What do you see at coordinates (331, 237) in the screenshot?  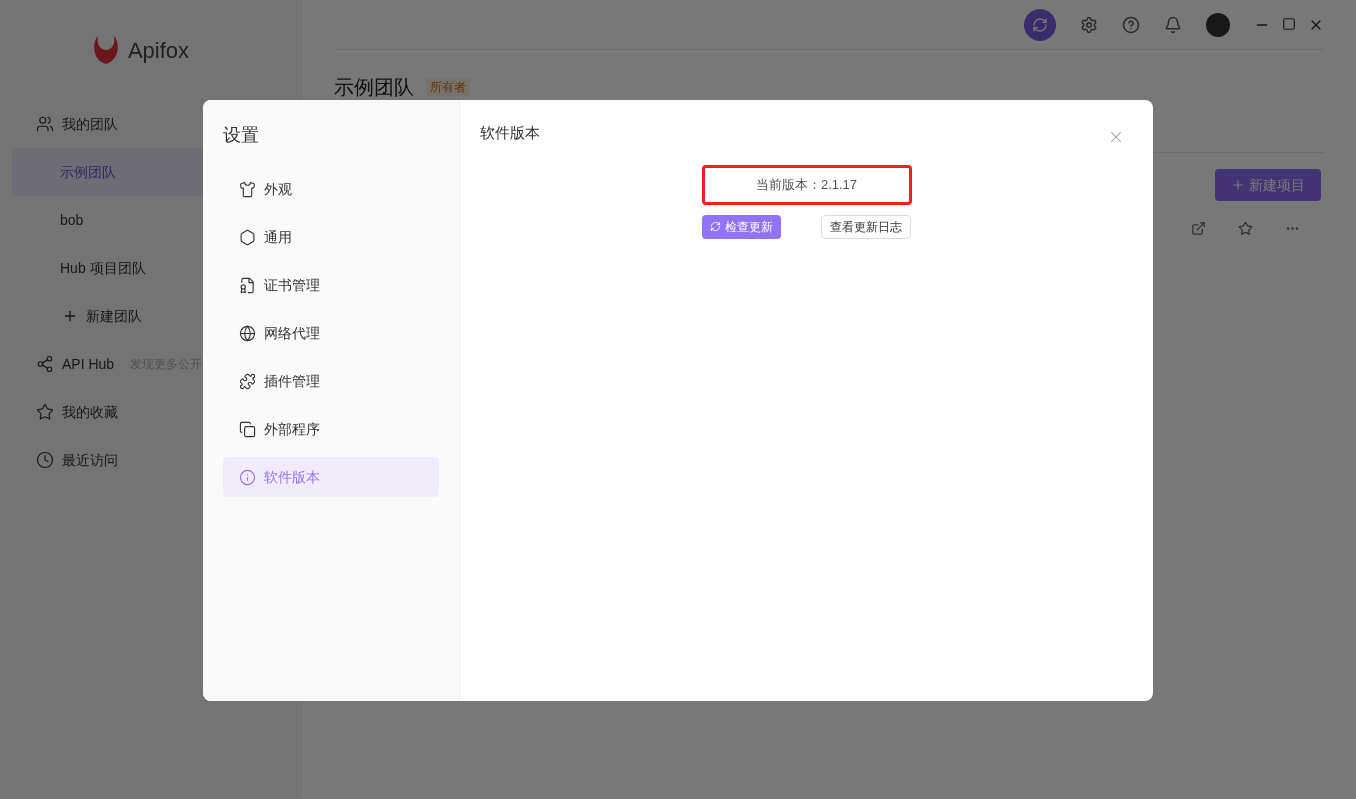 I see `settings-nav-item: 通用` at bounding box center [331, 237].